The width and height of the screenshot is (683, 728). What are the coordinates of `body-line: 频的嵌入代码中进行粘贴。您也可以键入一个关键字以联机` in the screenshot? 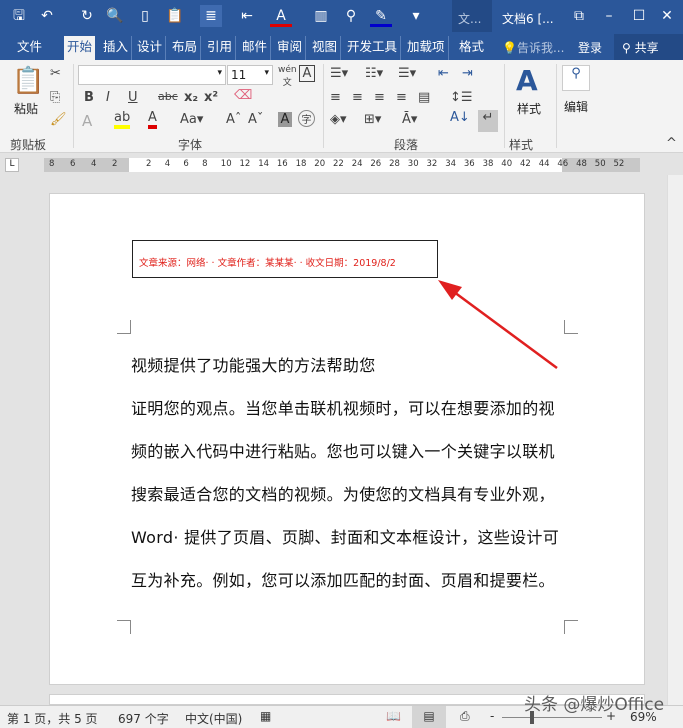 It's located at (343, 451).